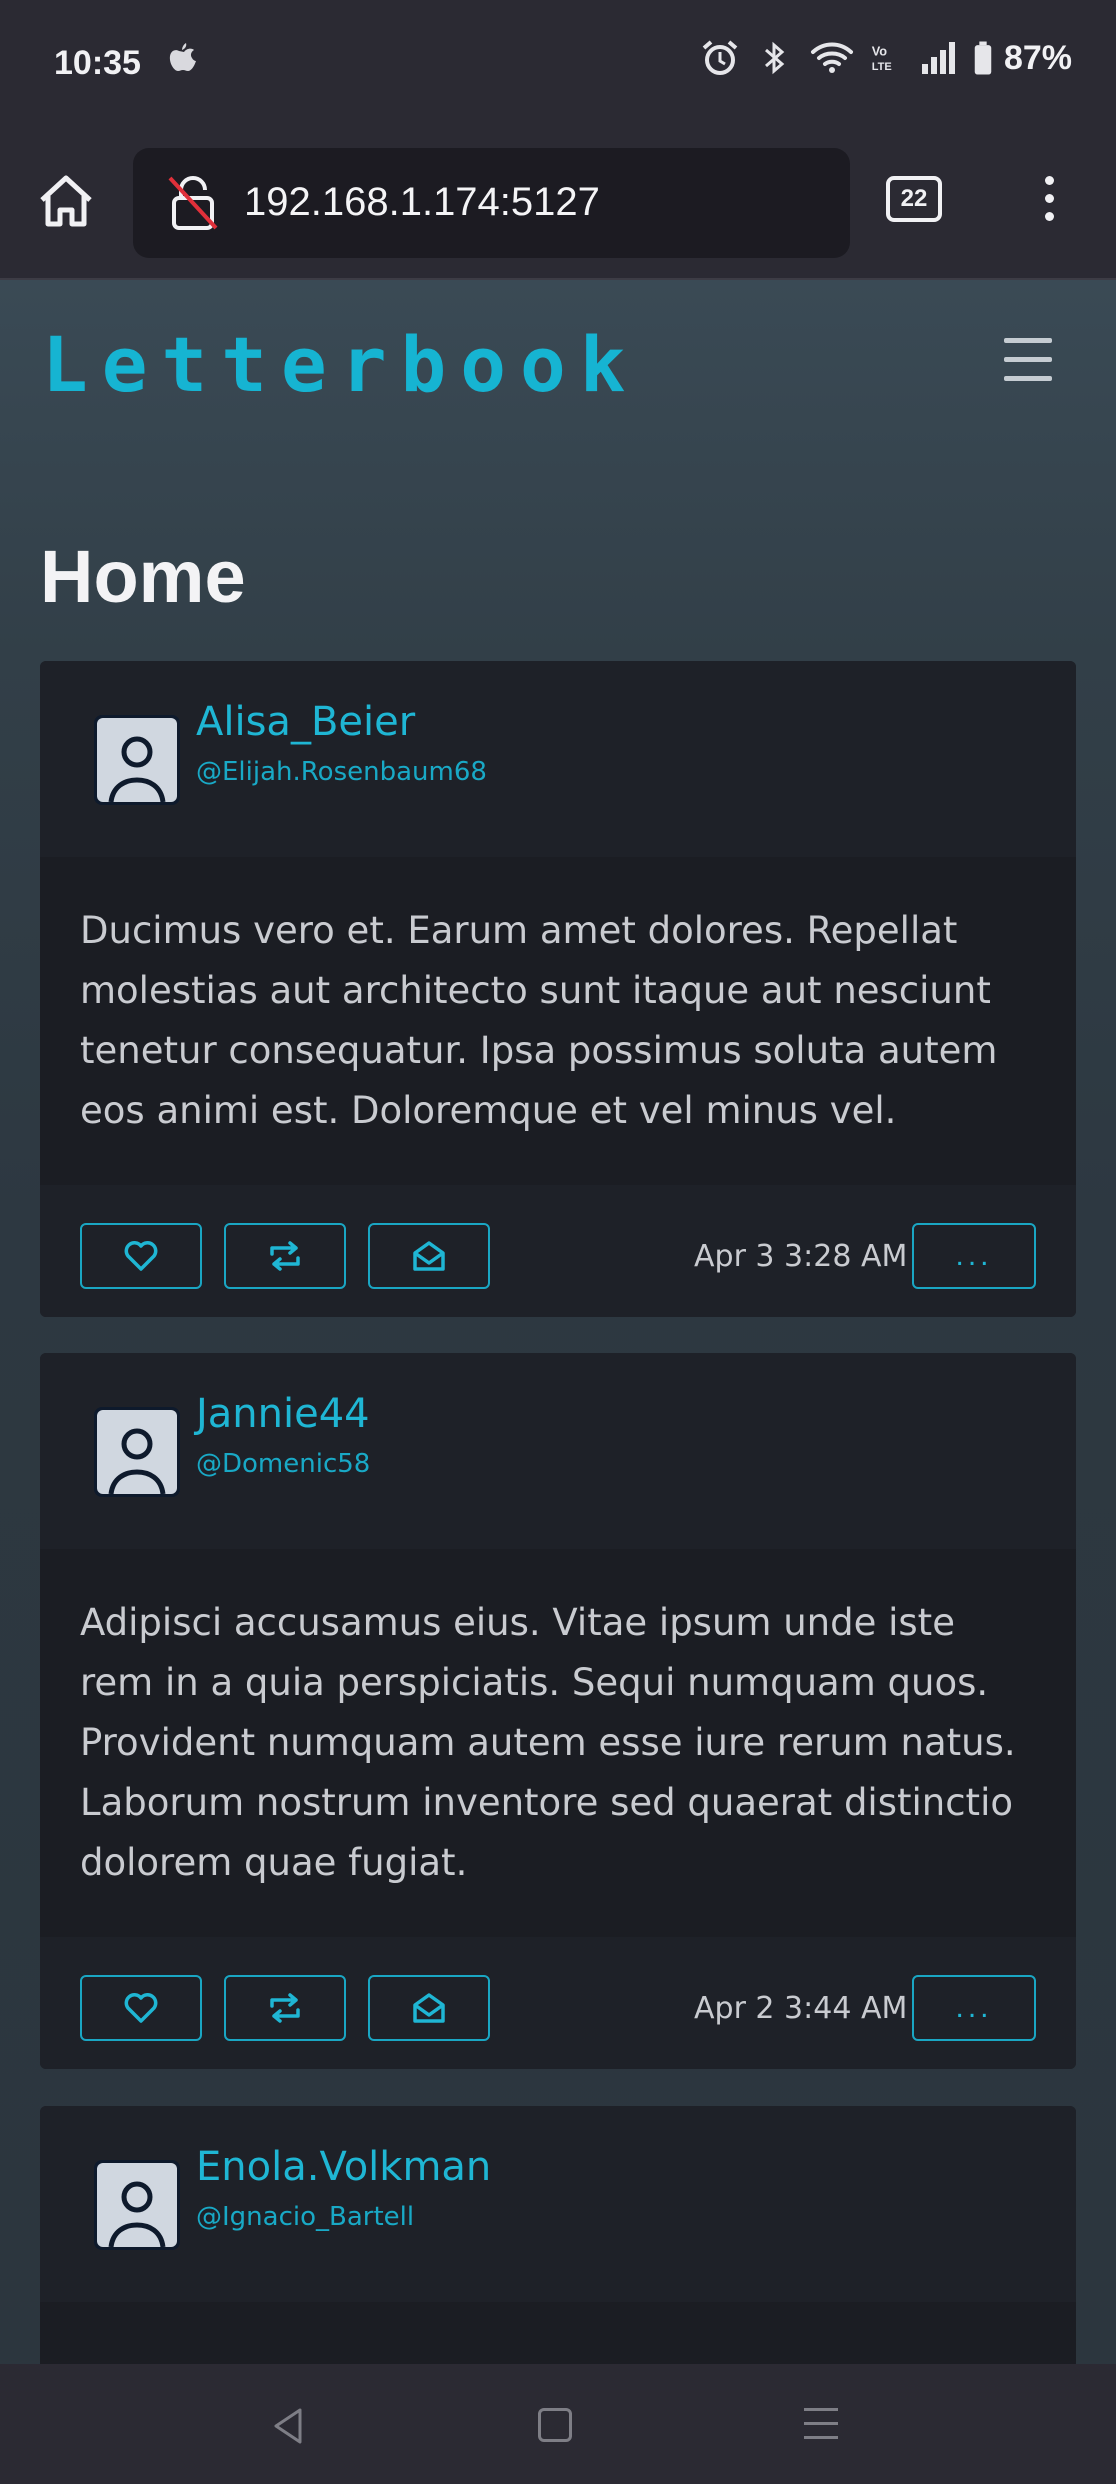 Image resolution: width=1116 pixels, height=2484 pixels. What do you see at coordinates (983, 58) in the screenshot?
I see `battery-icon` at bounding box center [983, 58].